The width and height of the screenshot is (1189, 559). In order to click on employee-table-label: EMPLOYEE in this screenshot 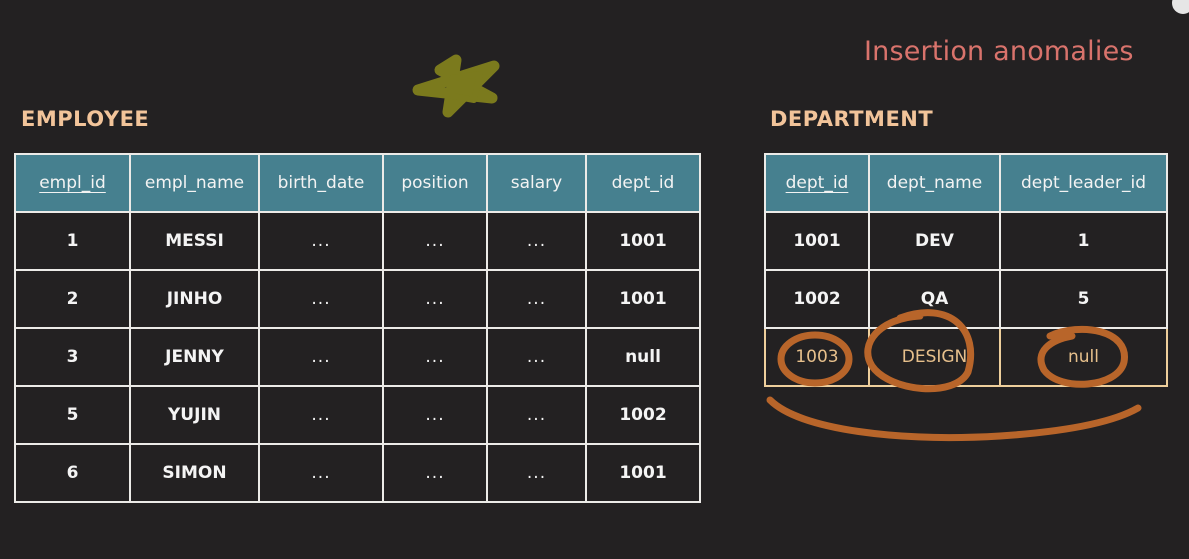, I will do `click(85, 119)`.